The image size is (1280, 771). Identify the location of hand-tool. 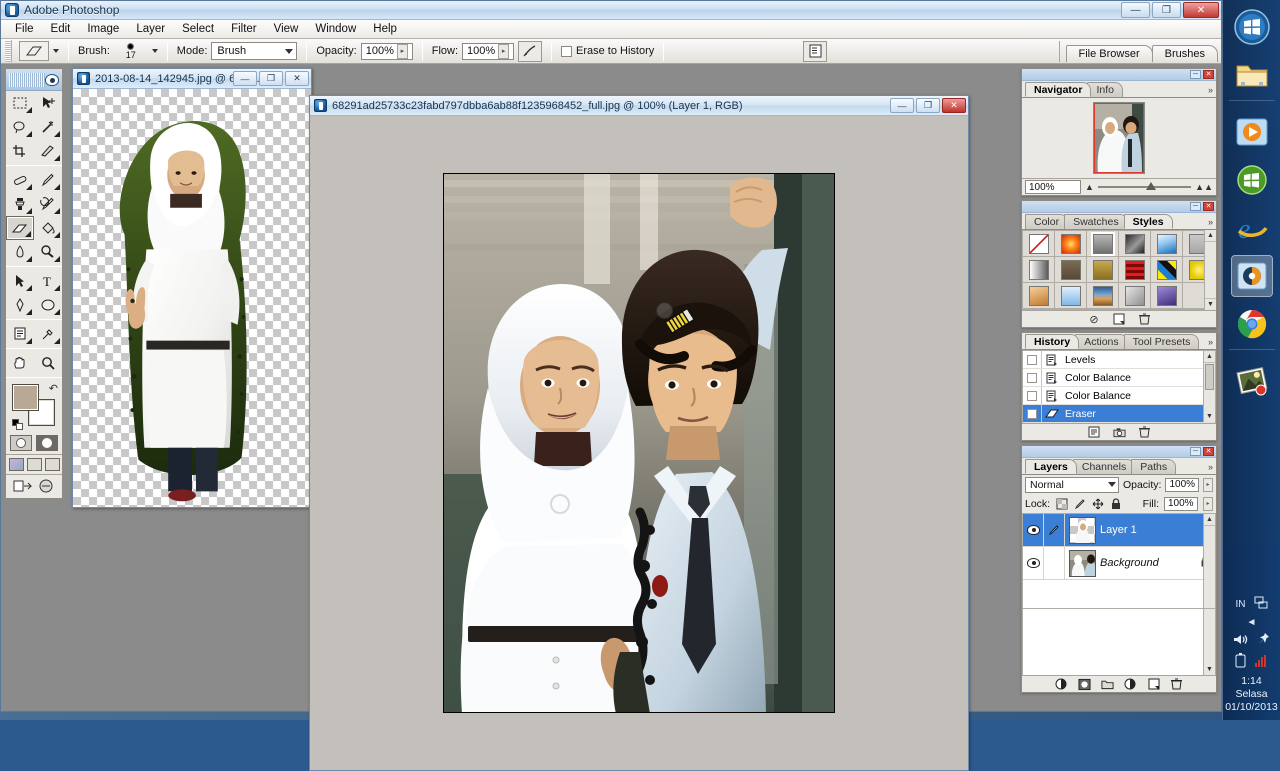
(20, 363).